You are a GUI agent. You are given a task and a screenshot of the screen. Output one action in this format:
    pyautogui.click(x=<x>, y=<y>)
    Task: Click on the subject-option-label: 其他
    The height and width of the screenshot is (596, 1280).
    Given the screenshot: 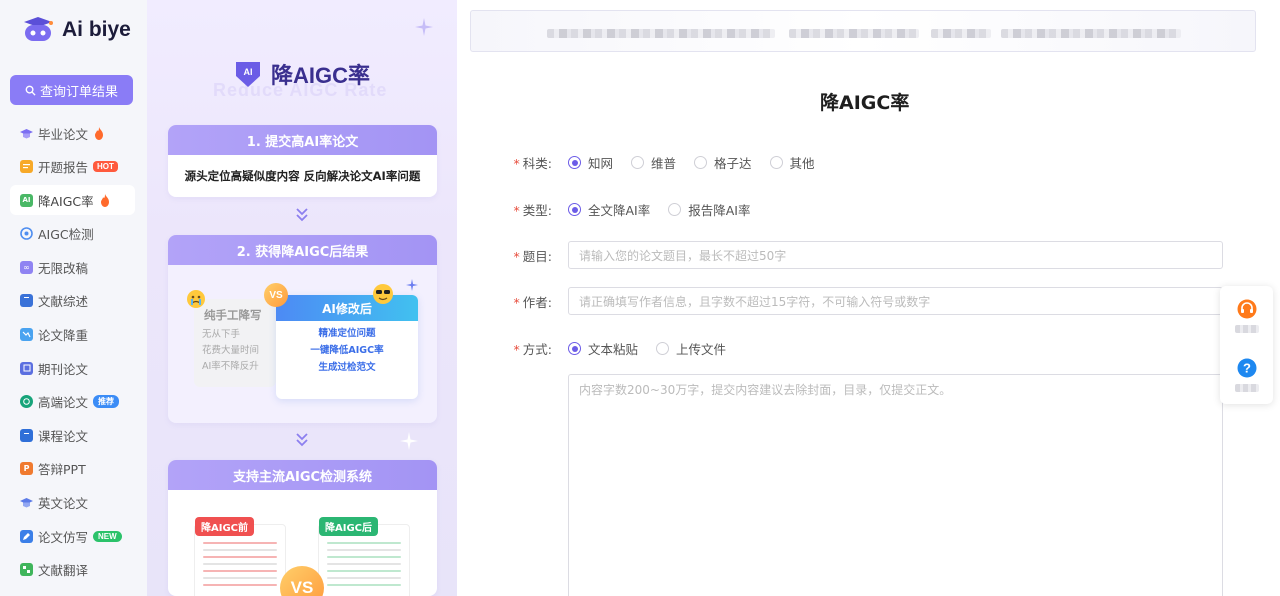 What is the action you would take?
    pyautogui.click(x=802, y=163)
    